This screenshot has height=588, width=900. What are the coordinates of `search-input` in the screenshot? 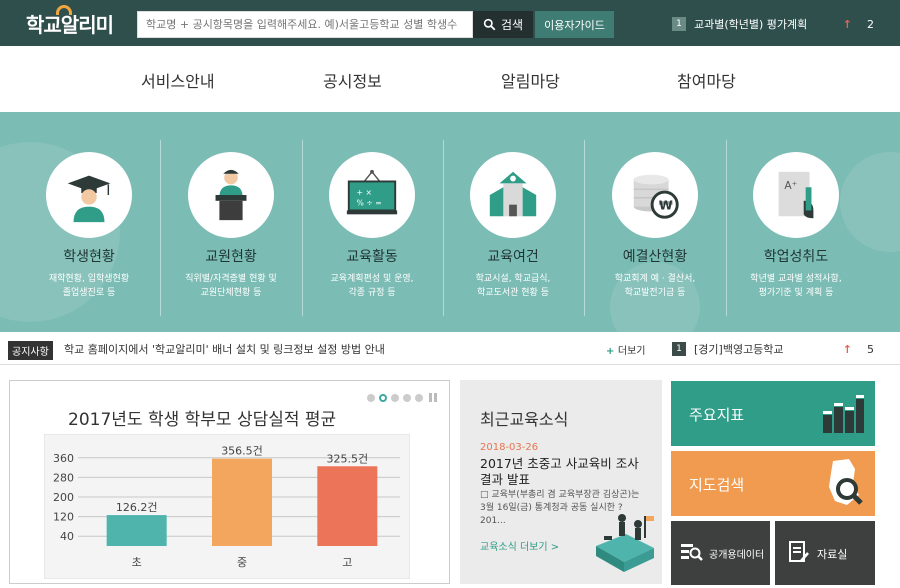 It's located at (305, 24).